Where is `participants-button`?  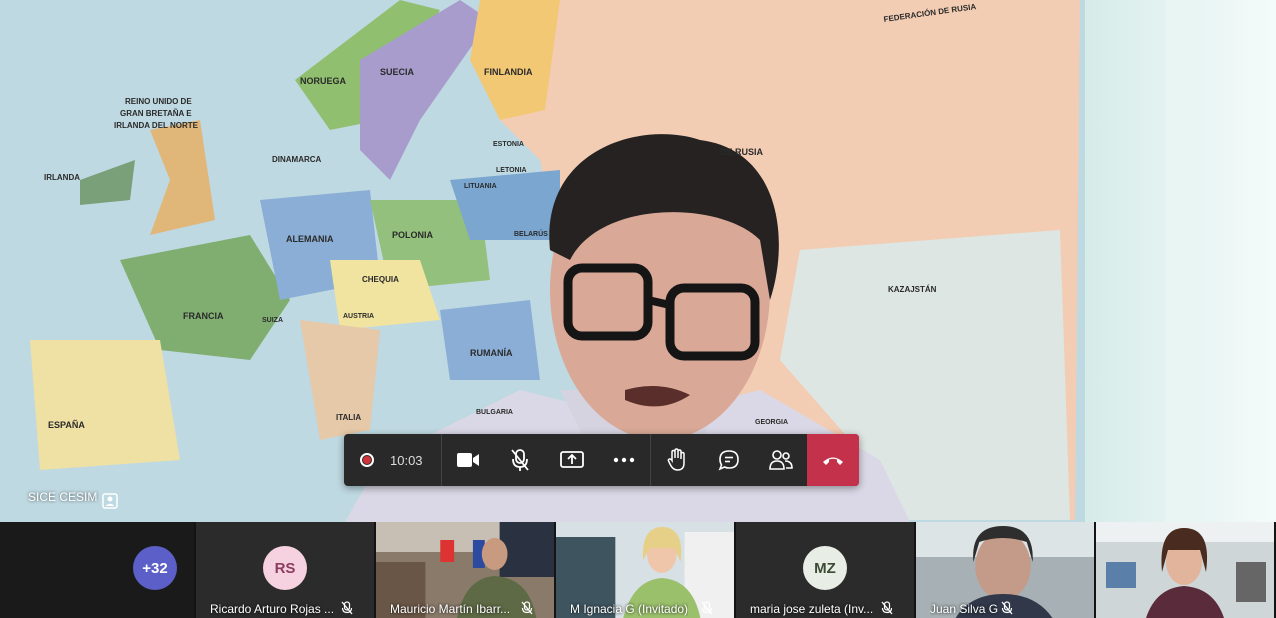 participants-button is located at coordinates (781, 460).